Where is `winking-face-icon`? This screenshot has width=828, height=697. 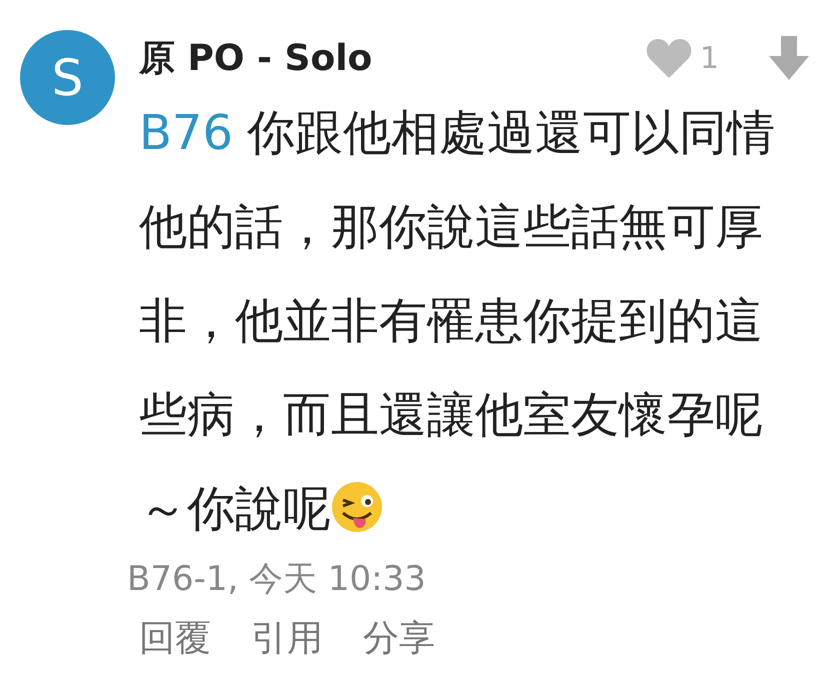 winking-face-icon is located at coordinates (357, 507).